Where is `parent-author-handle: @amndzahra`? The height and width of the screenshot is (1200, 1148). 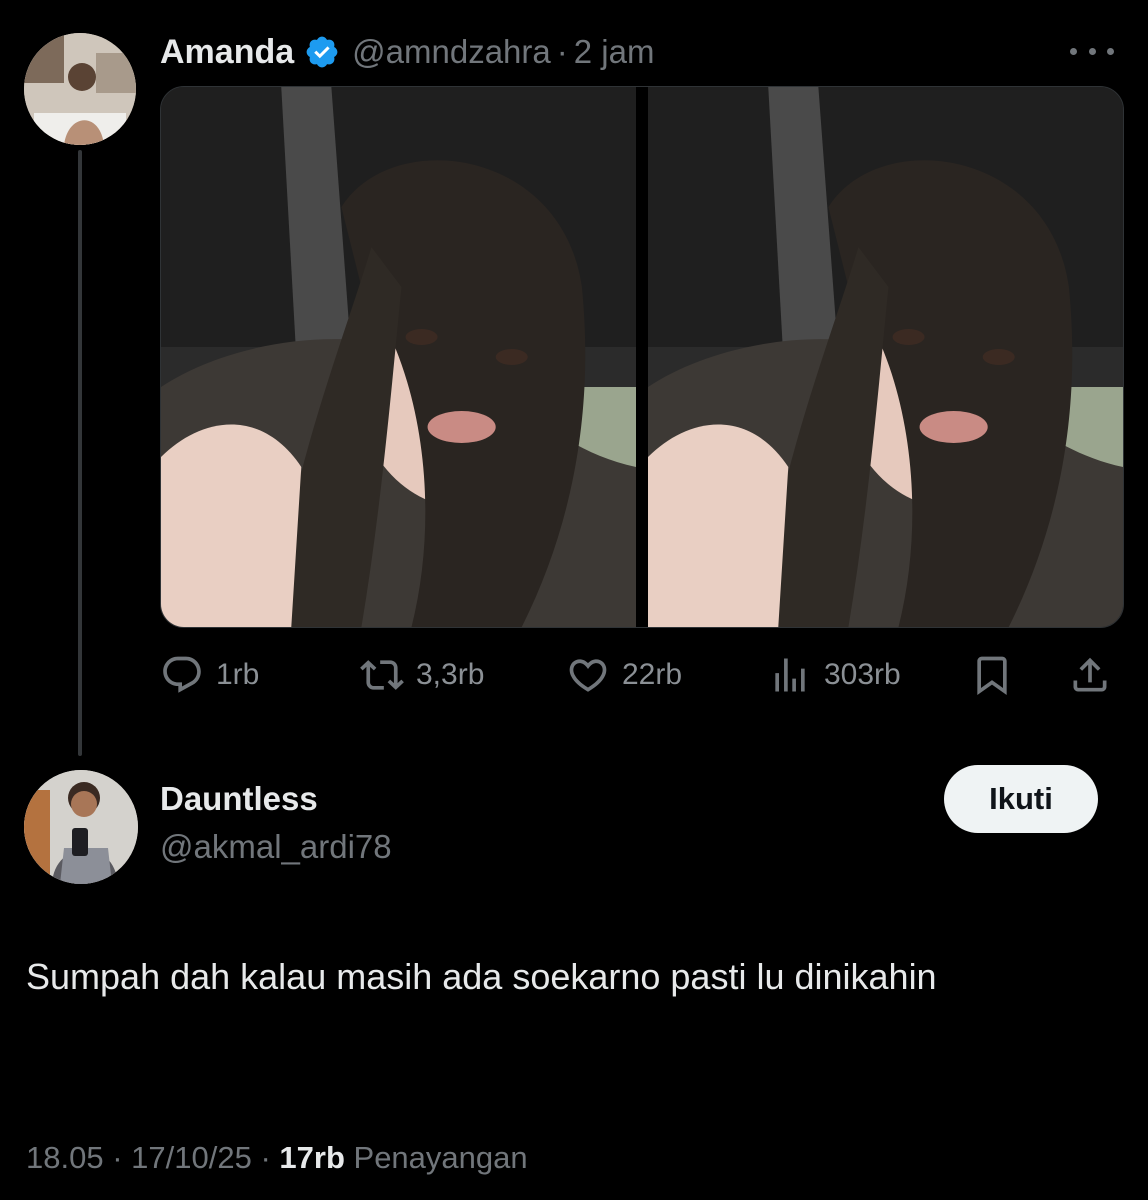
parent-author-handle: @amndzahra is located at coordinates (451, 52).